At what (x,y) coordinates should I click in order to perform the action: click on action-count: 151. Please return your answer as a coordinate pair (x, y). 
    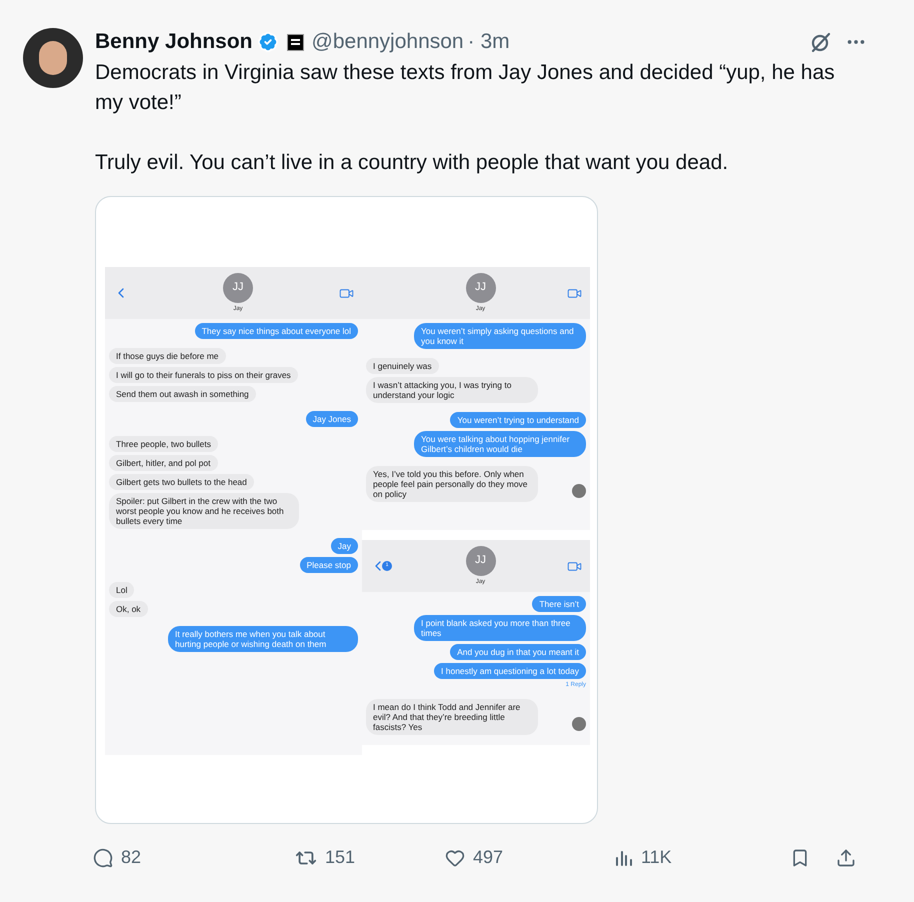
    Looking at the image, I should click on (340, 857).